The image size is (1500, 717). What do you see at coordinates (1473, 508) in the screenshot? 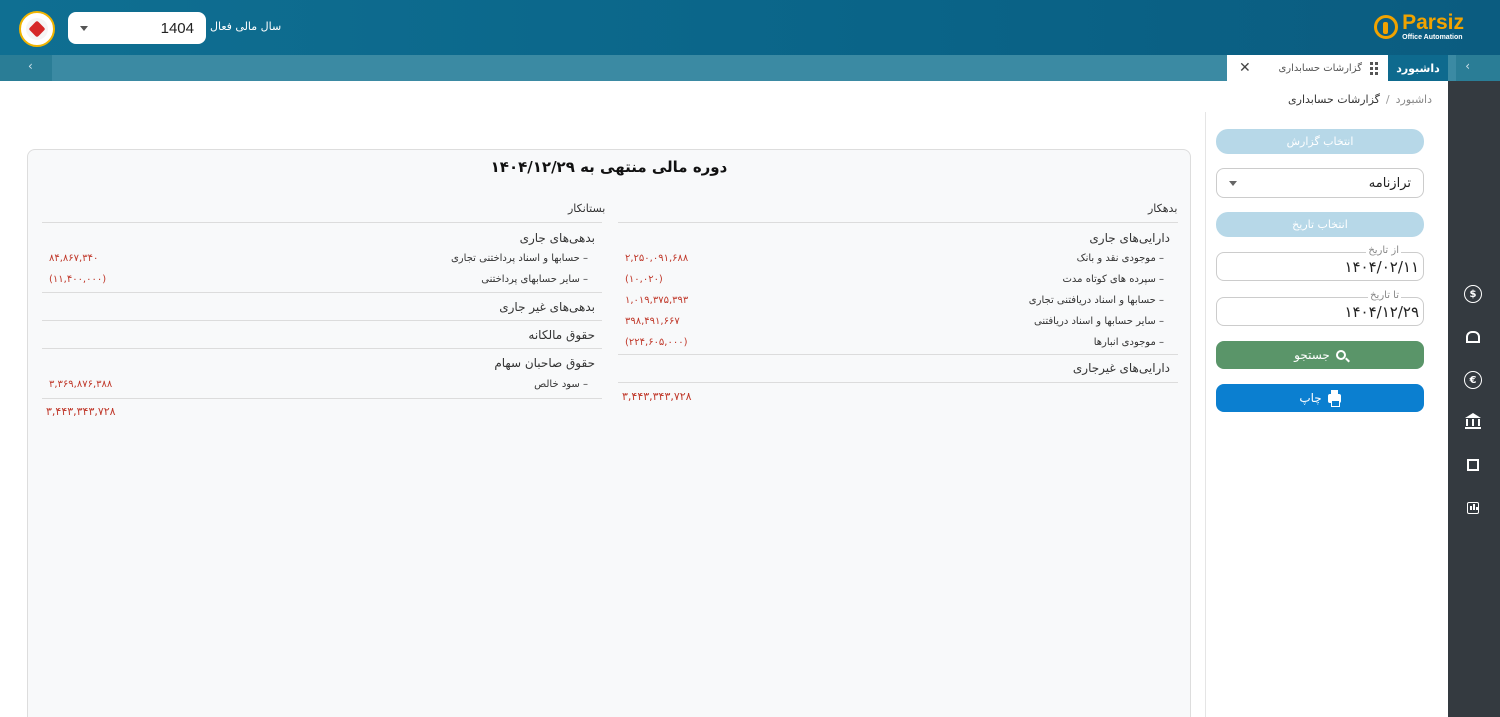
I see `chart-icon` at bounding box center [1473, 508].